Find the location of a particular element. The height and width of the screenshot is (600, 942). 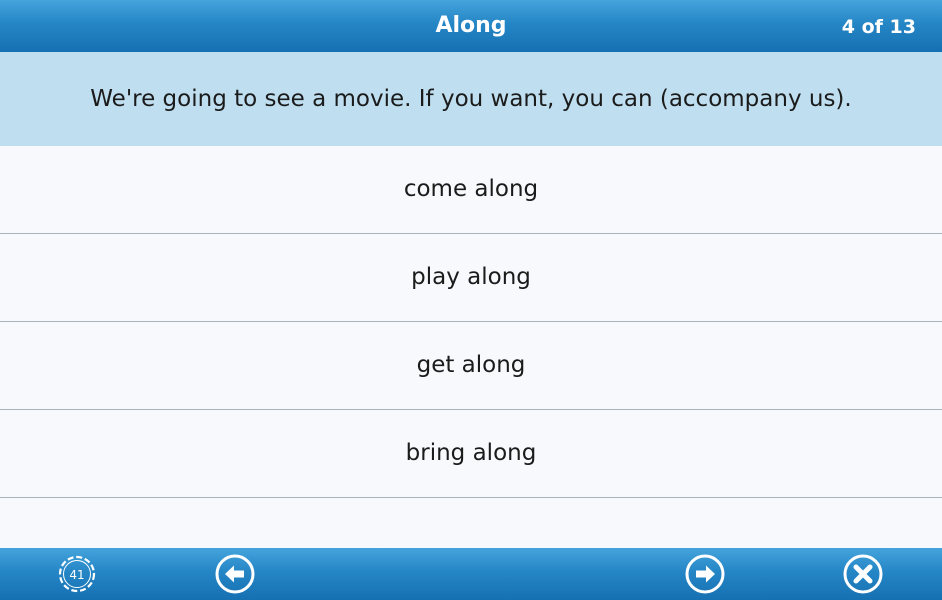

answer-option-4: bring along is located at coordinates (471, 454).